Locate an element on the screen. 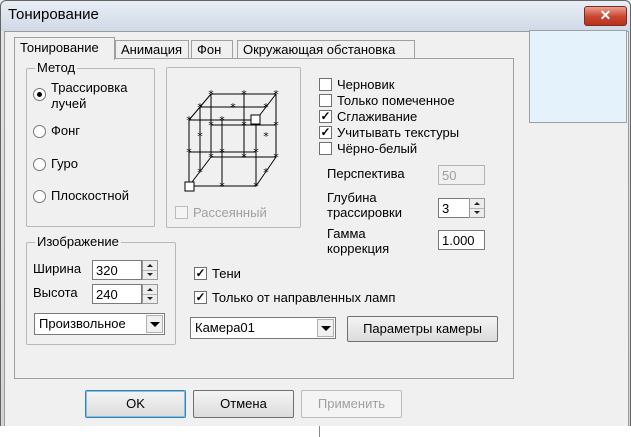 Image resolution: width=631 pixels, height=437 pixels. size-preset-value: Произвольное is located at coordinates (82, 323).